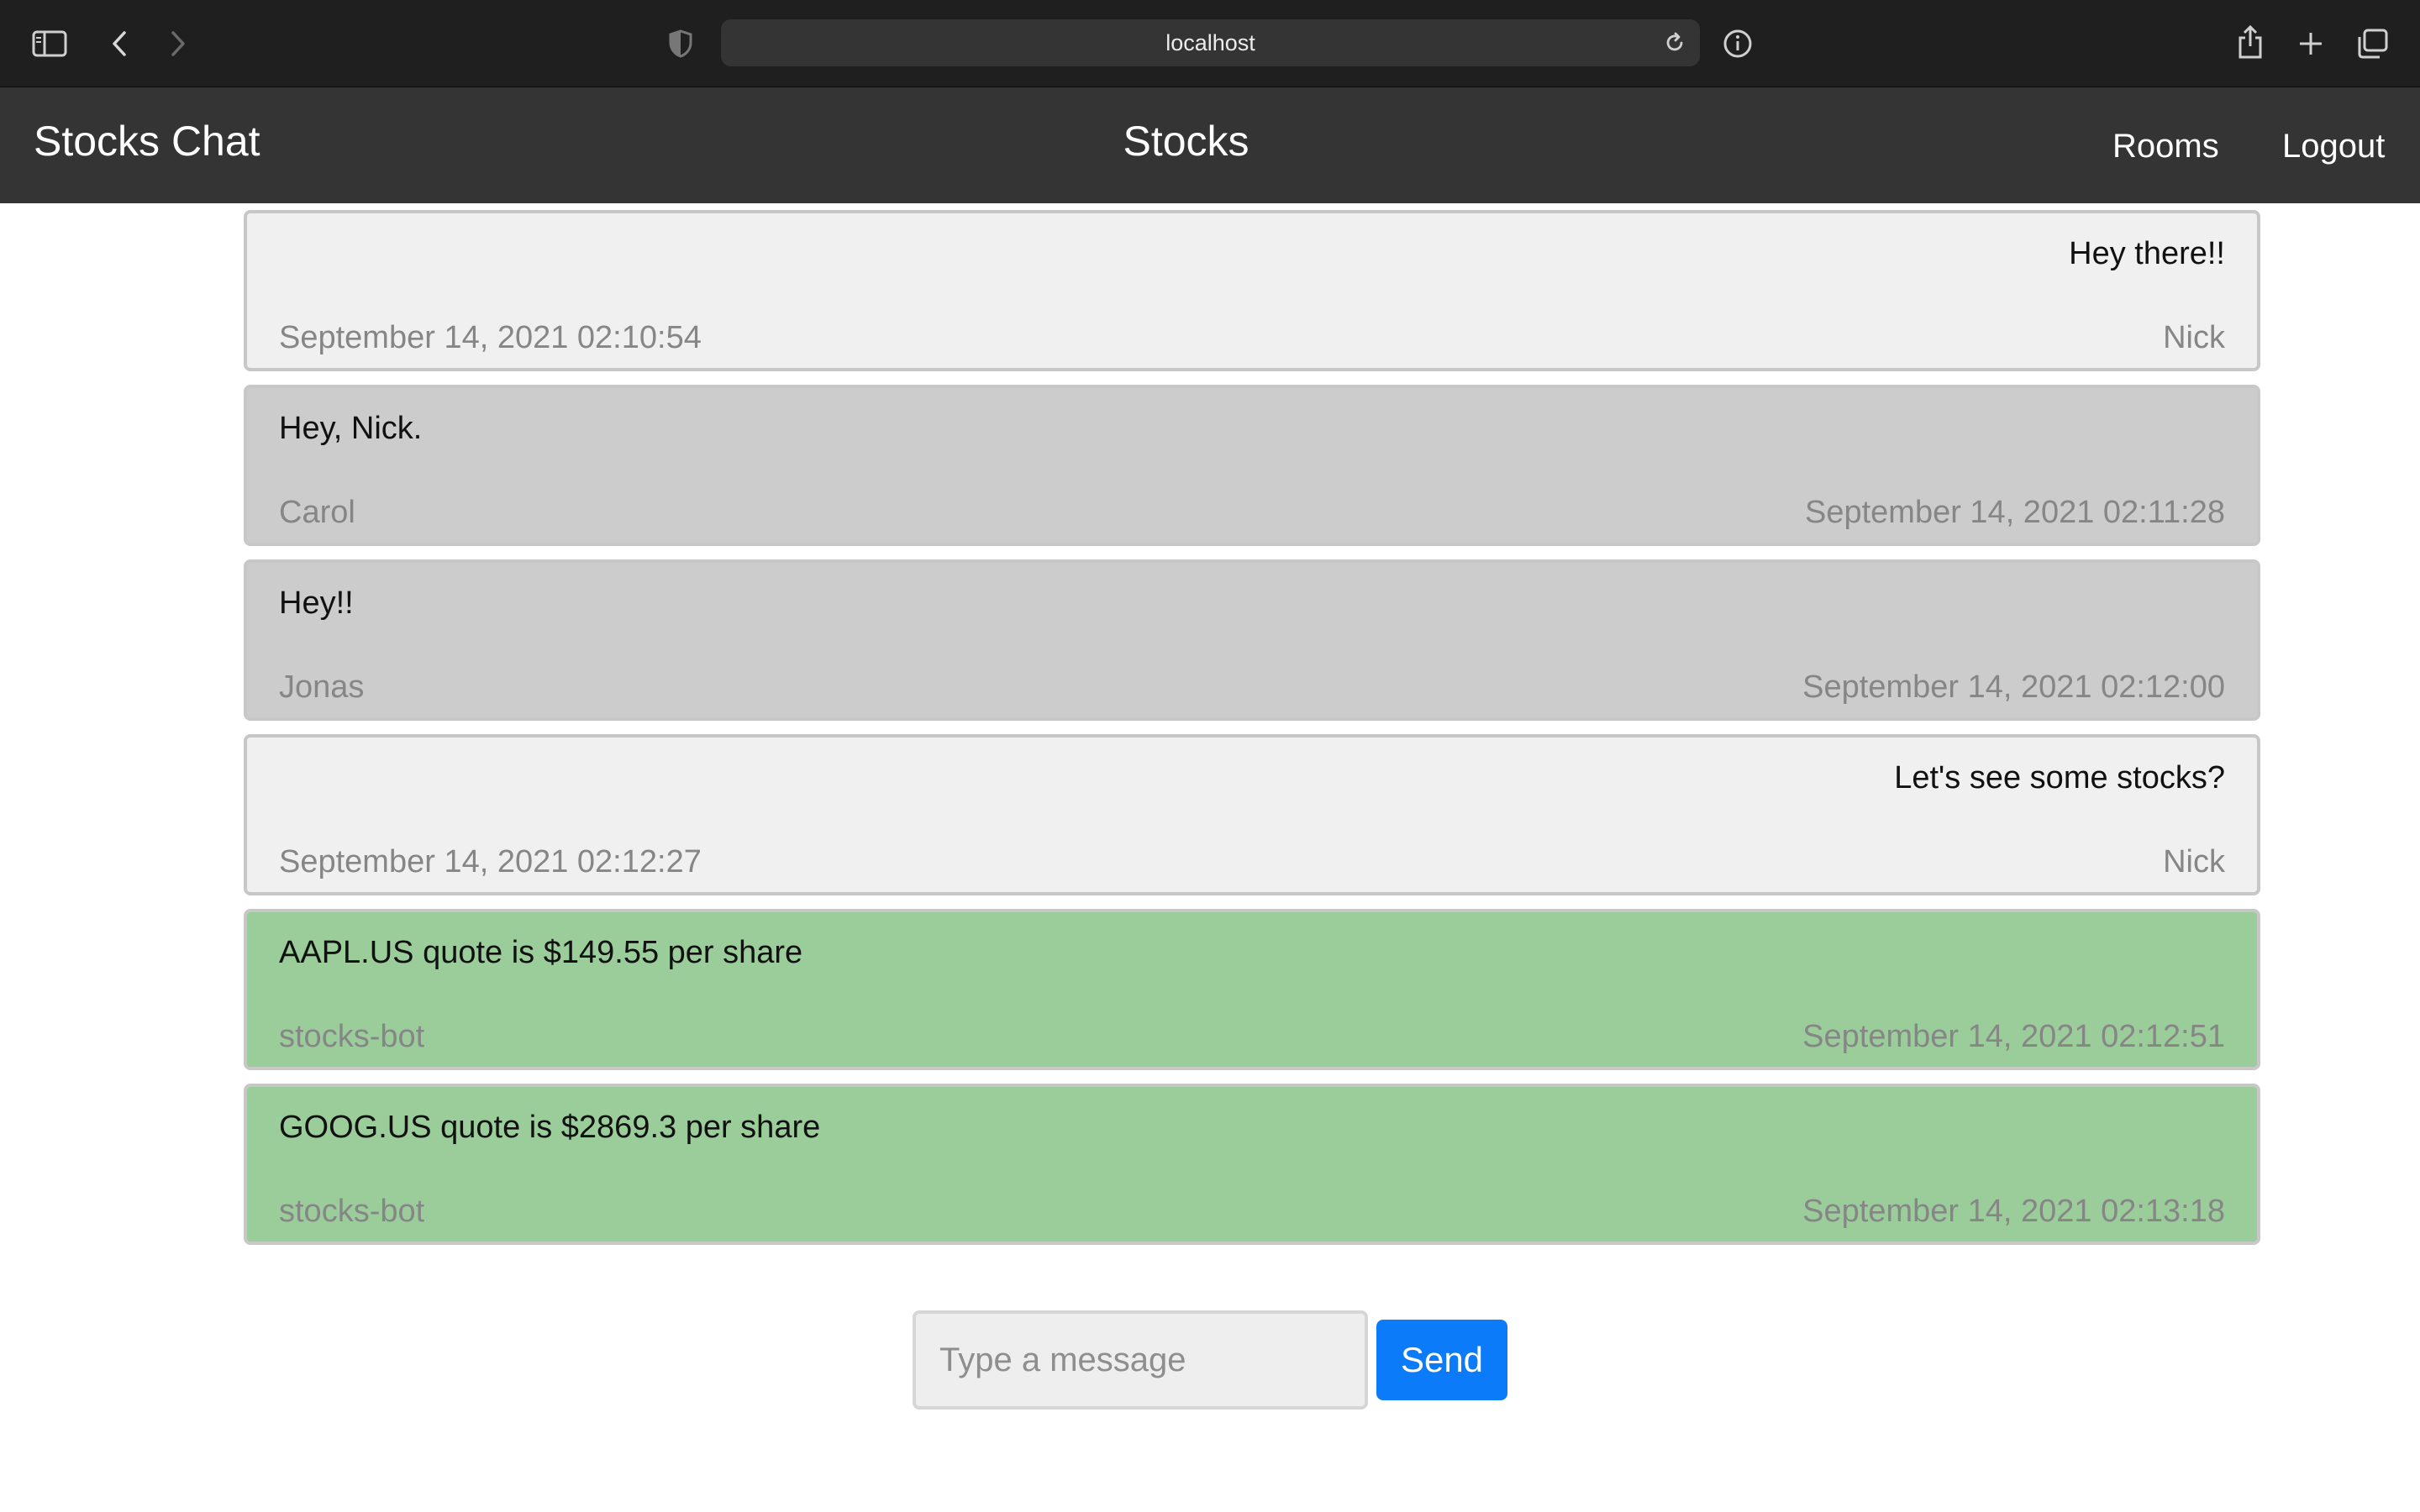  What do you see at coordinates (322, 687) in the screenshot?
I see `message-author: Jonas` at bounding box center [322, 687].